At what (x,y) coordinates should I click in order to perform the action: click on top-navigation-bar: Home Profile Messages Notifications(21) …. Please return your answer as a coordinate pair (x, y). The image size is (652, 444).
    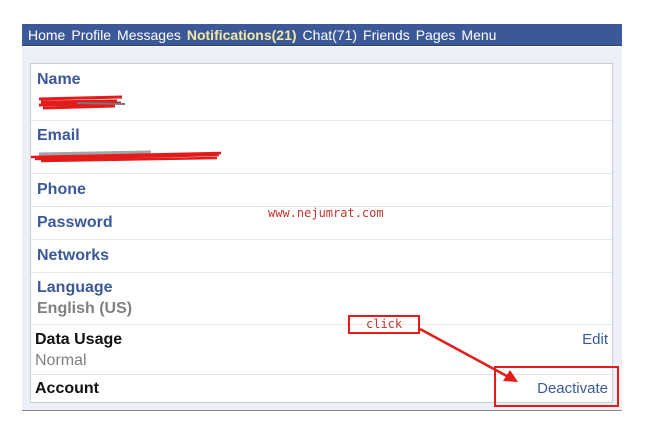
    Looking at the image, I should click on (322, 35).